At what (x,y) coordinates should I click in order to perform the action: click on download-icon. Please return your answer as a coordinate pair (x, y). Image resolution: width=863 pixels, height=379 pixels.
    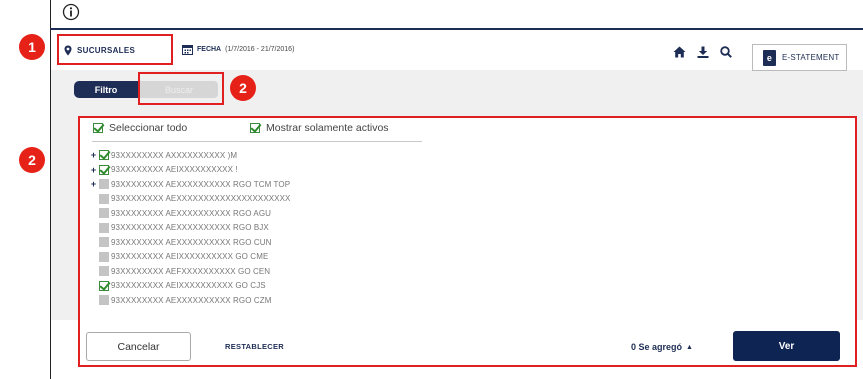
    Looking at the image, I should click on (703, 52).